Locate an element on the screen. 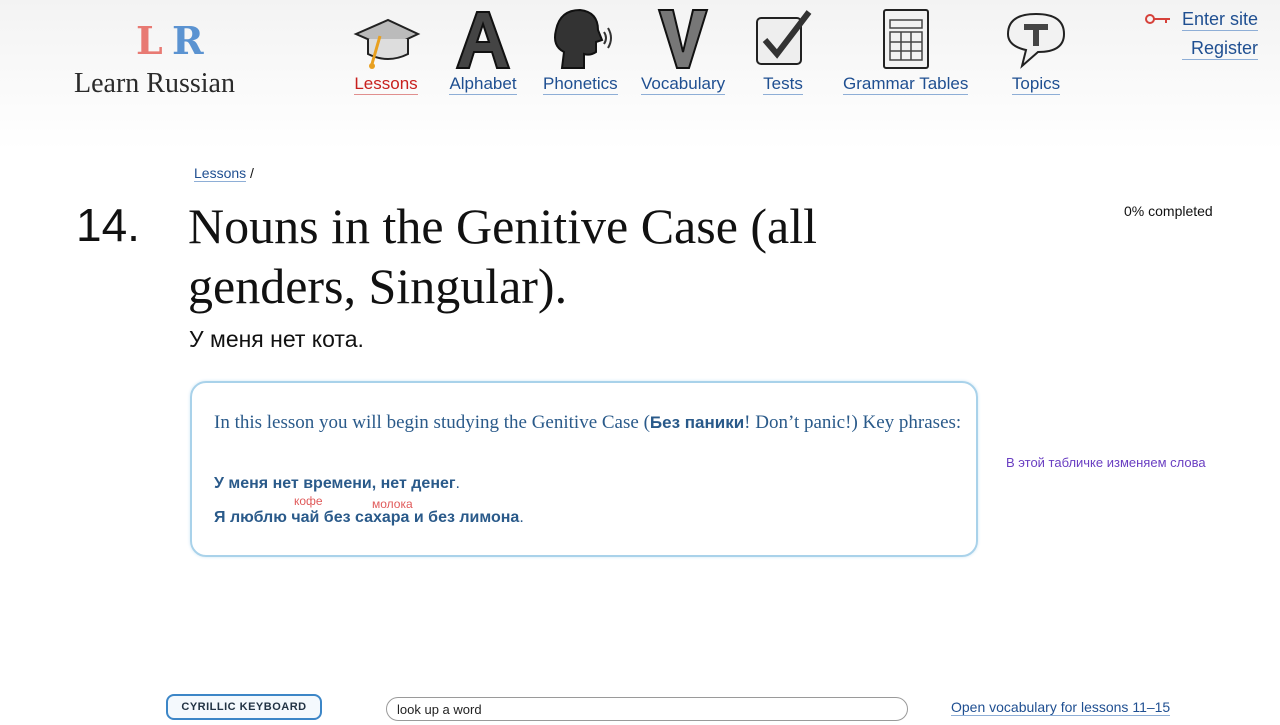 The image size is (1280, 725). breadcrumb-lessons-link: Lessons is located at coordinates (220, 173).